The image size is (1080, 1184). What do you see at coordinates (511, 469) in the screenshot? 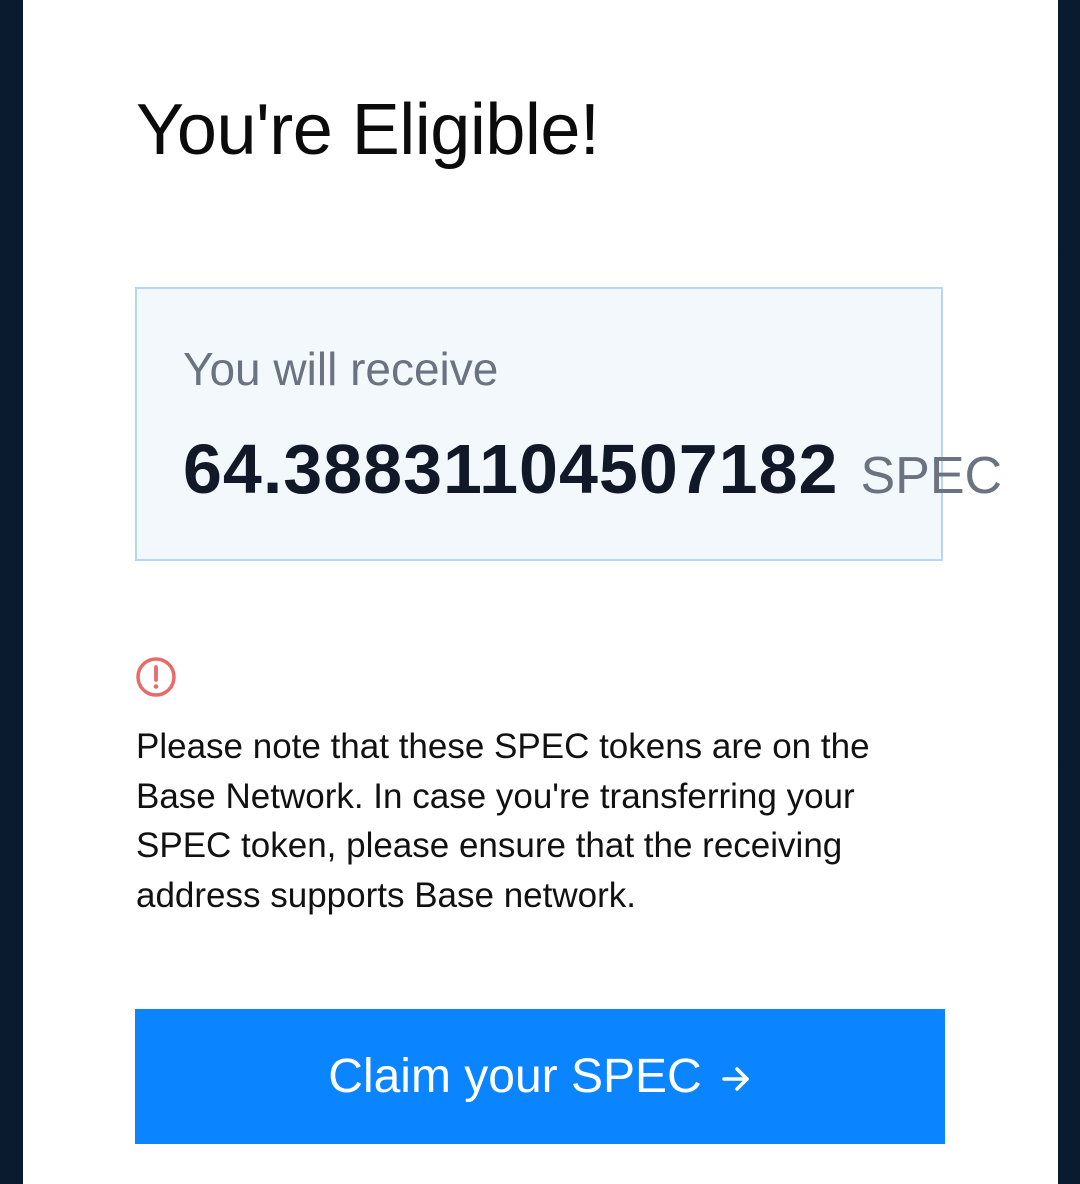
I see `token-amount: 64.38831104507182` at bounding box center [511, 469].